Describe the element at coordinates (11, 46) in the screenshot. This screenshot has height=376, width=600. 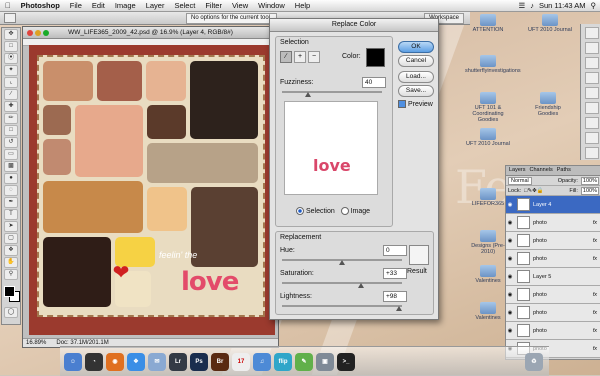
I see `marquee-tool-icon: □` at that location.